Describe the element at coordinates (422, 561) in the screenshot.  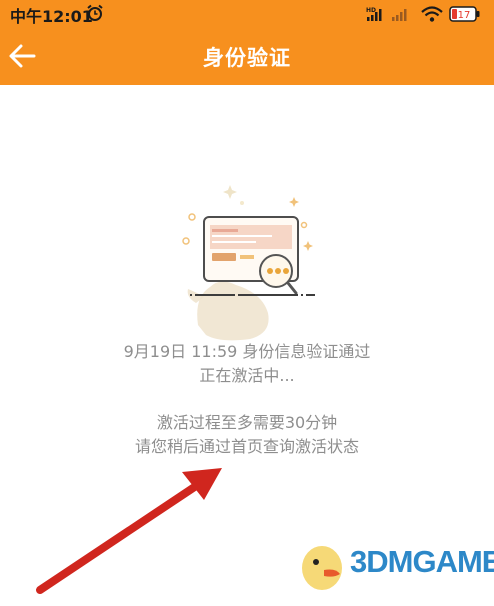
I see `watermark-text: 3DMGAME` at that location.